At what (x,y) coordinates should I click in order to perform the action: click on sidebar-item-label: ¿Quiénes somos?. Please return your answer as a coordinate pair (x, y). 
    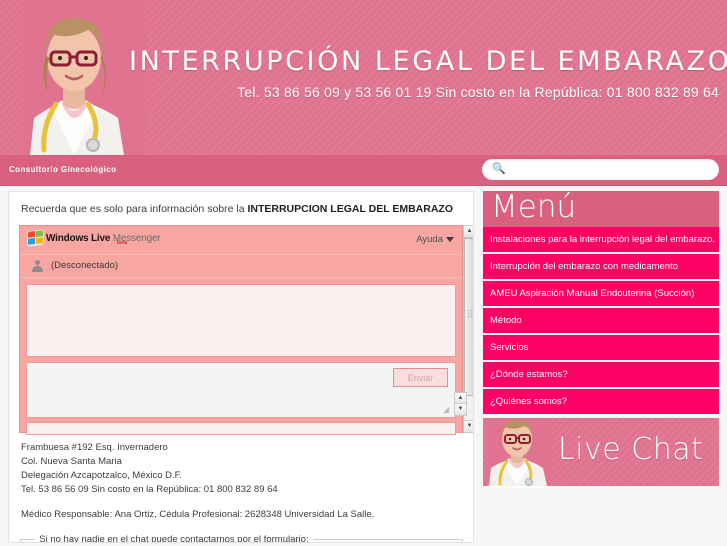
    Looking at the image, I should click on (529, 401).